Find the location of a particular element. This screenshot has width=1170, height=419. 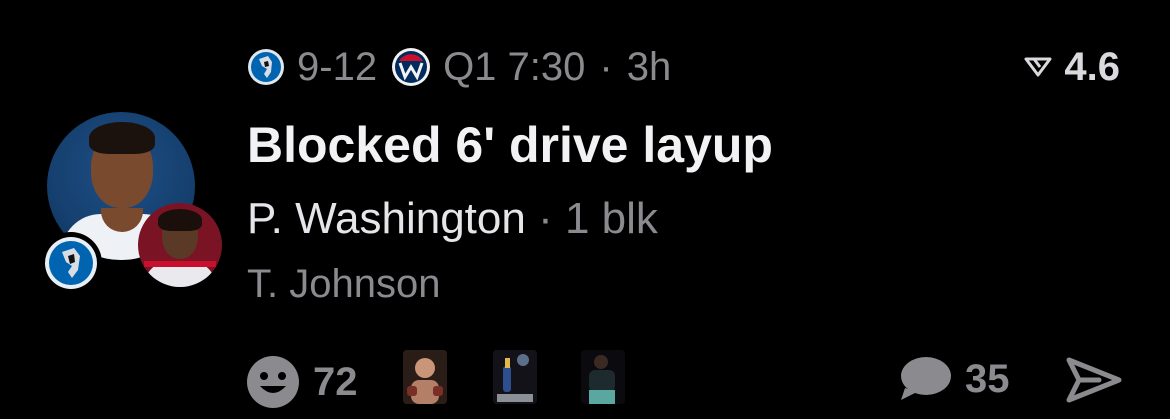

post-age-text: 3h is located at coordinates (649, 66).